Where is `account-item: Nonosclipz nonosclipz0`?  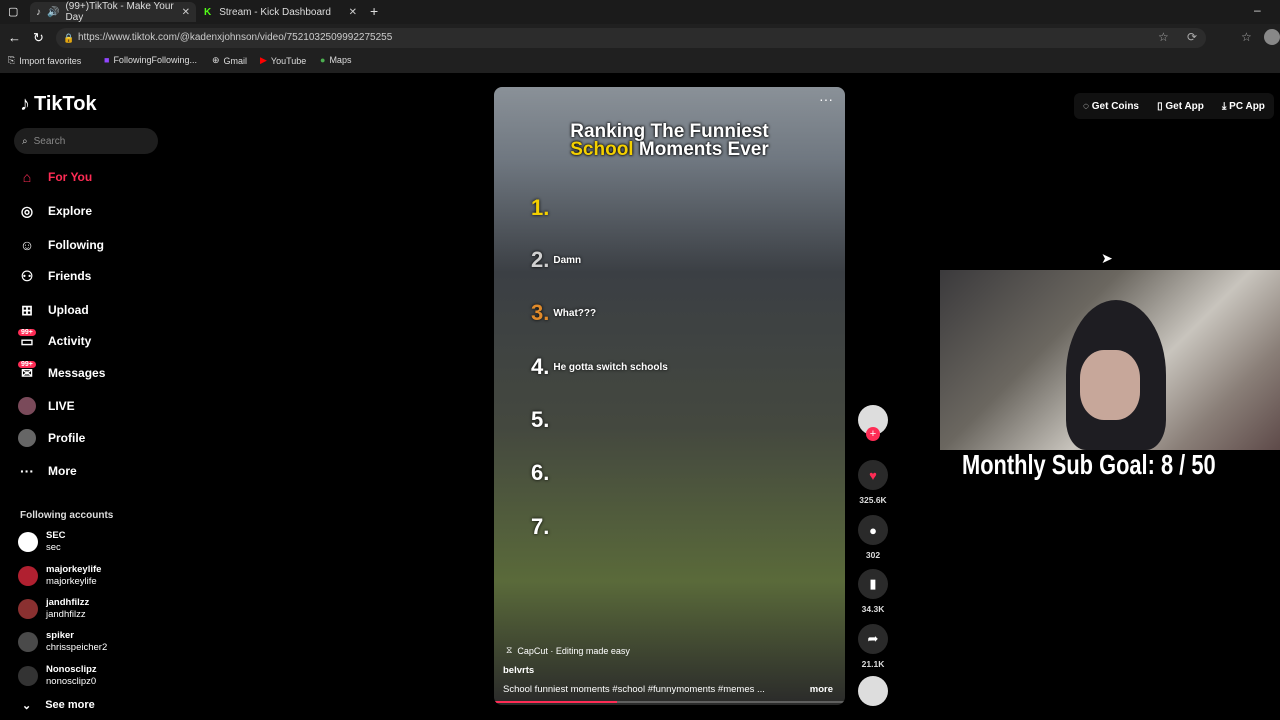 account-item: Nonosclipz nonosclipz0 is located at coordinates (93, 676).